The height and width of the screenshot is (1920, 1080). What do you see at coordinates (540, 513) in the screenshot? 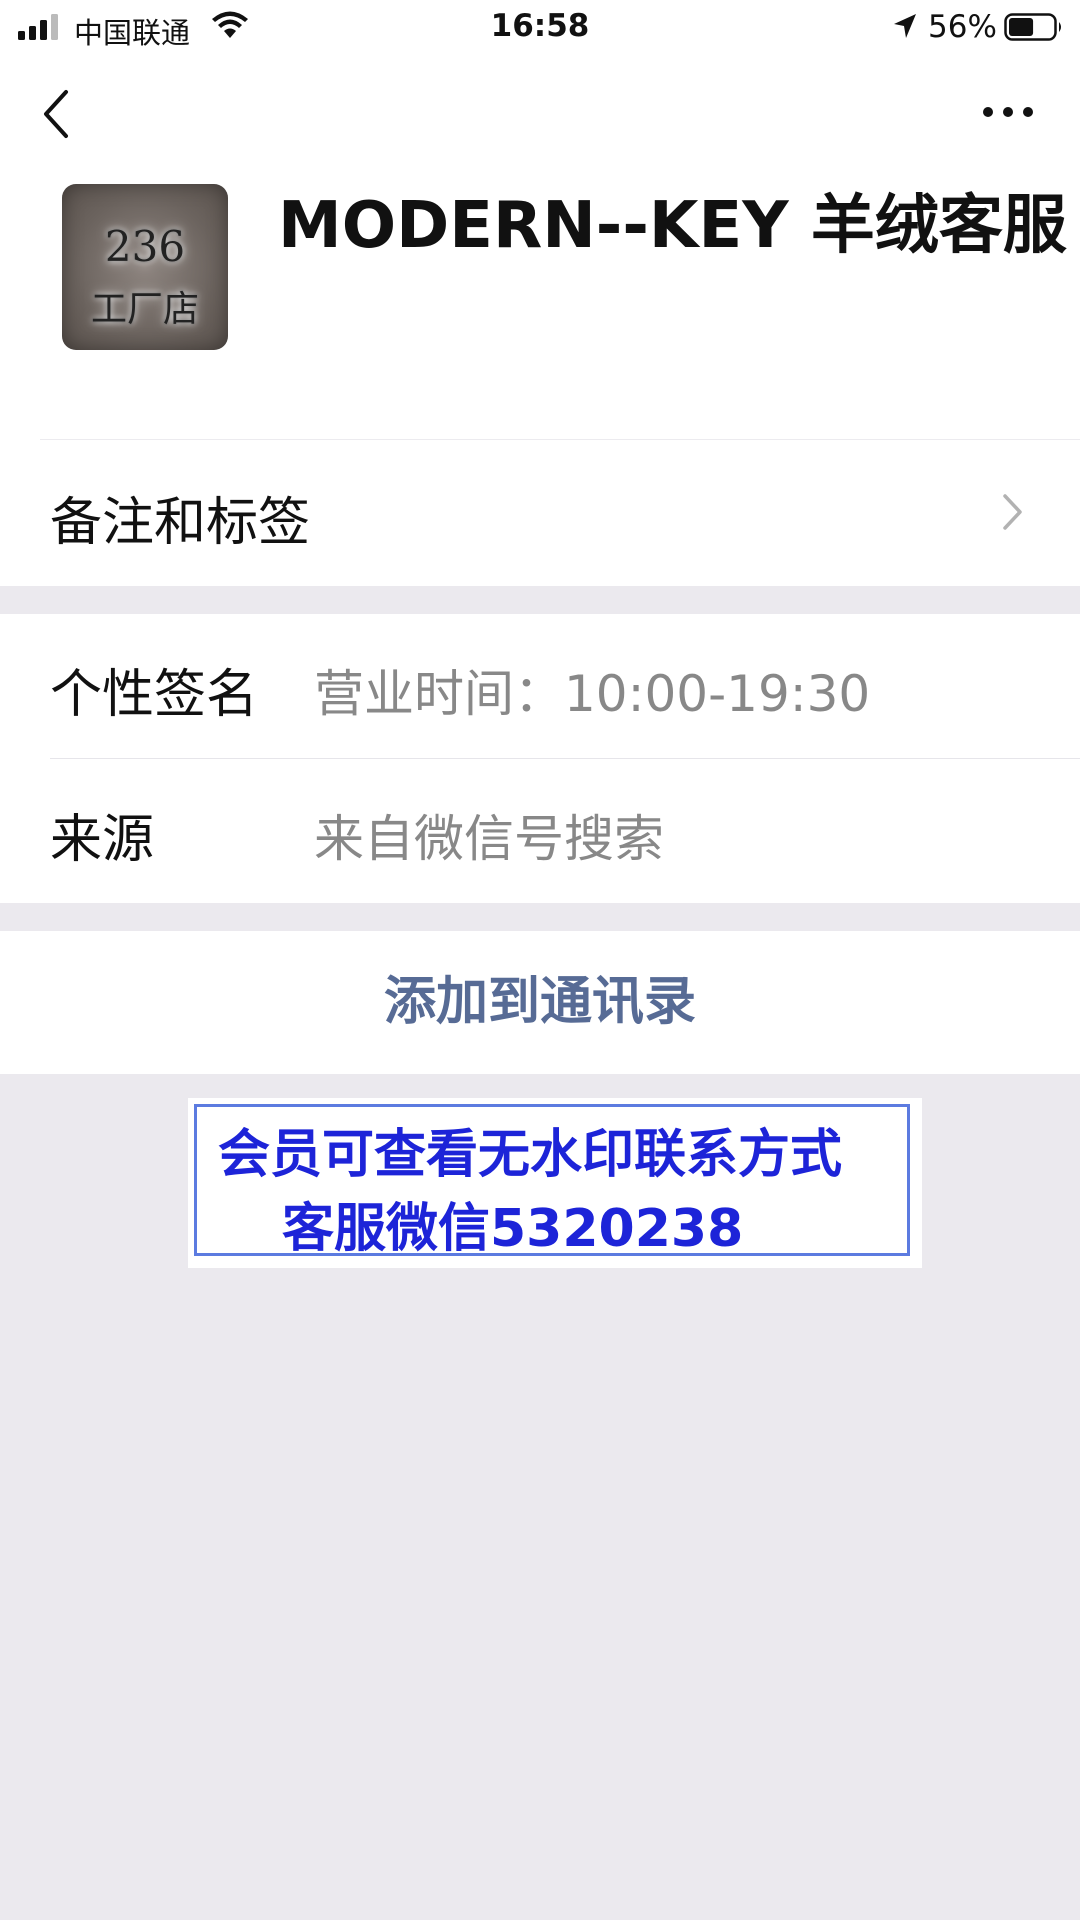
I see `remarks-and-tags-row: 备注和标签` at bounding box center [540, 513].